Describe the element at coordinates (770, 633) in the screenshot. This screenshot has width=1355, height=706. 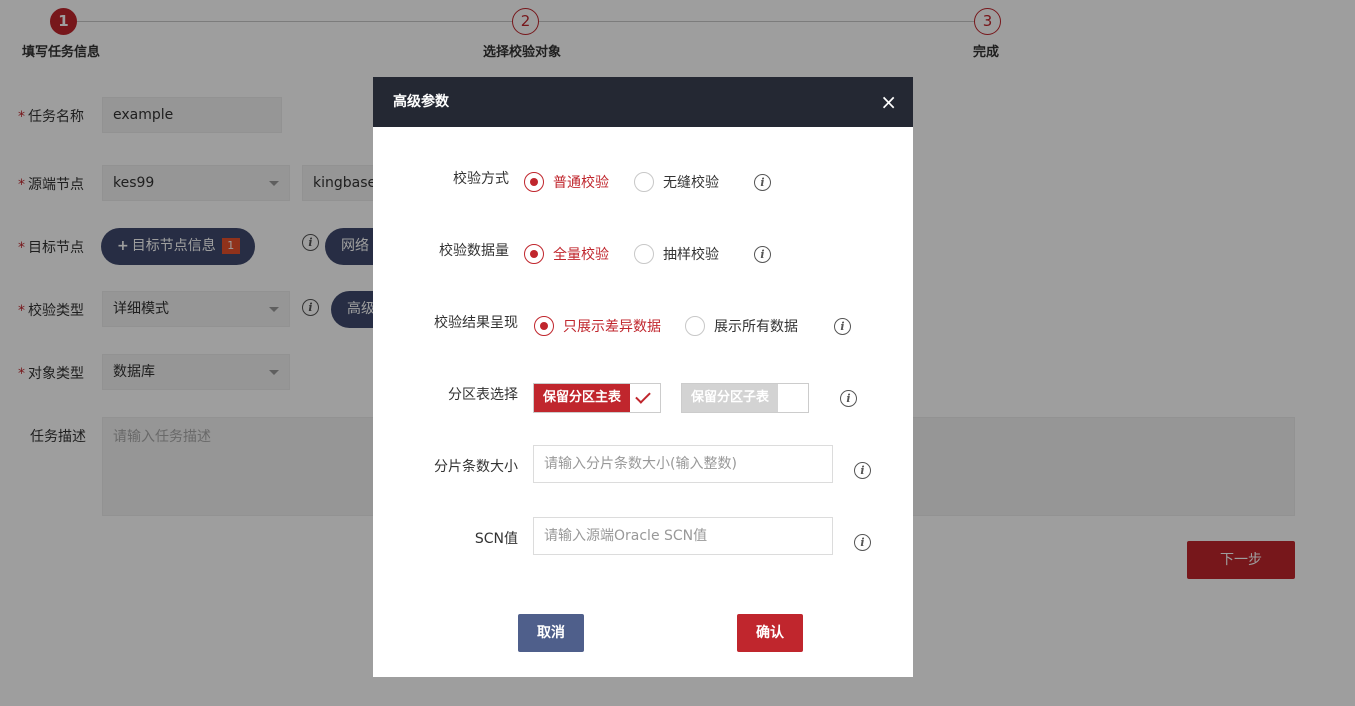
I see `confirm-button: 确认` at that location.